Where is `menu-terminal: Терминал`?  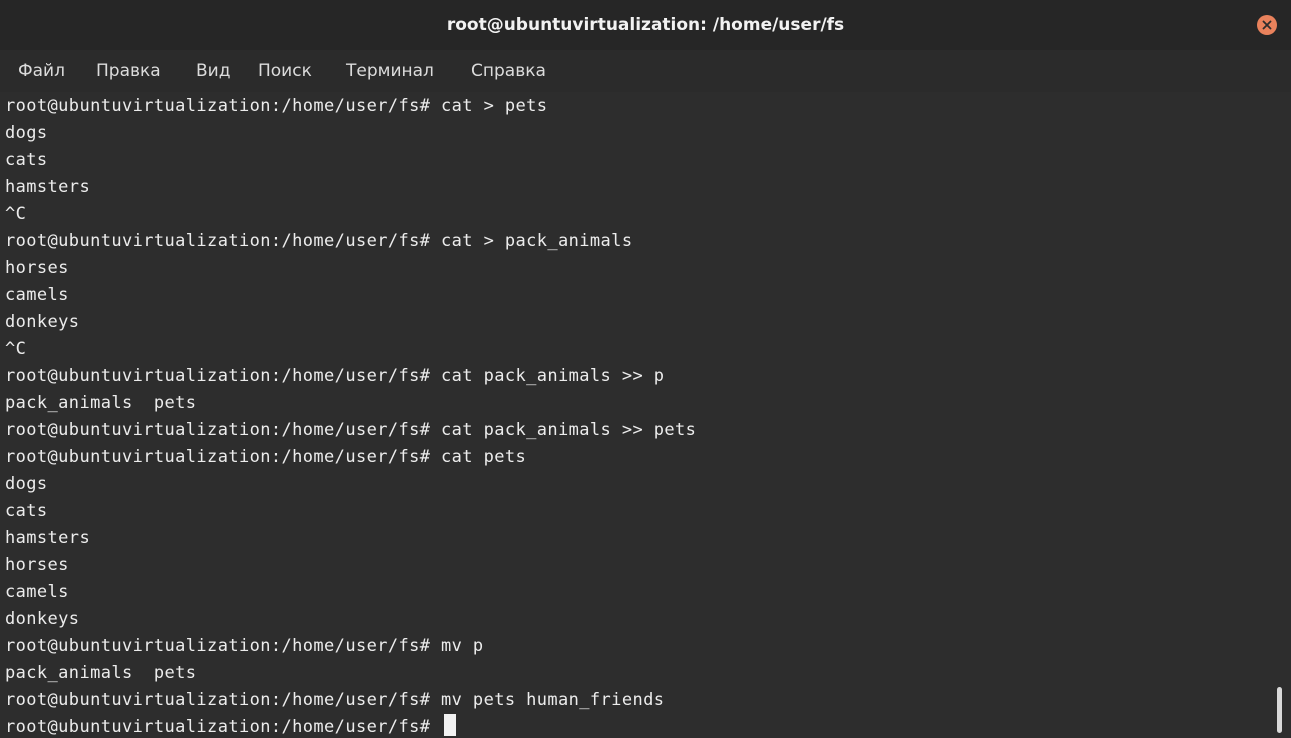
menu-terminal: Терминал is located at coordinates (390, 71).